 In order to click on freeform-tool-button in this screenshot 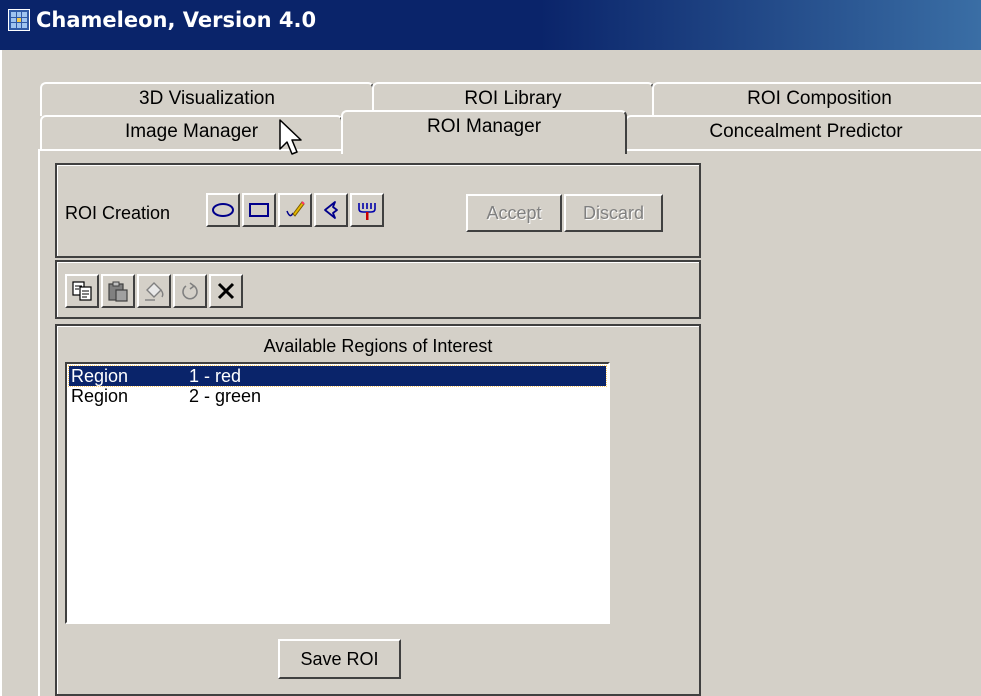, I will do `click(331, 210)`.